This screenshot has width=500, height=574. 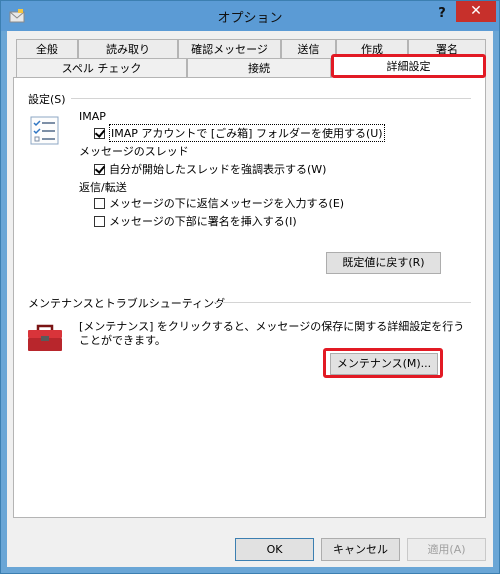 I want to click on help-button: ?, so click(x=442, y=14).